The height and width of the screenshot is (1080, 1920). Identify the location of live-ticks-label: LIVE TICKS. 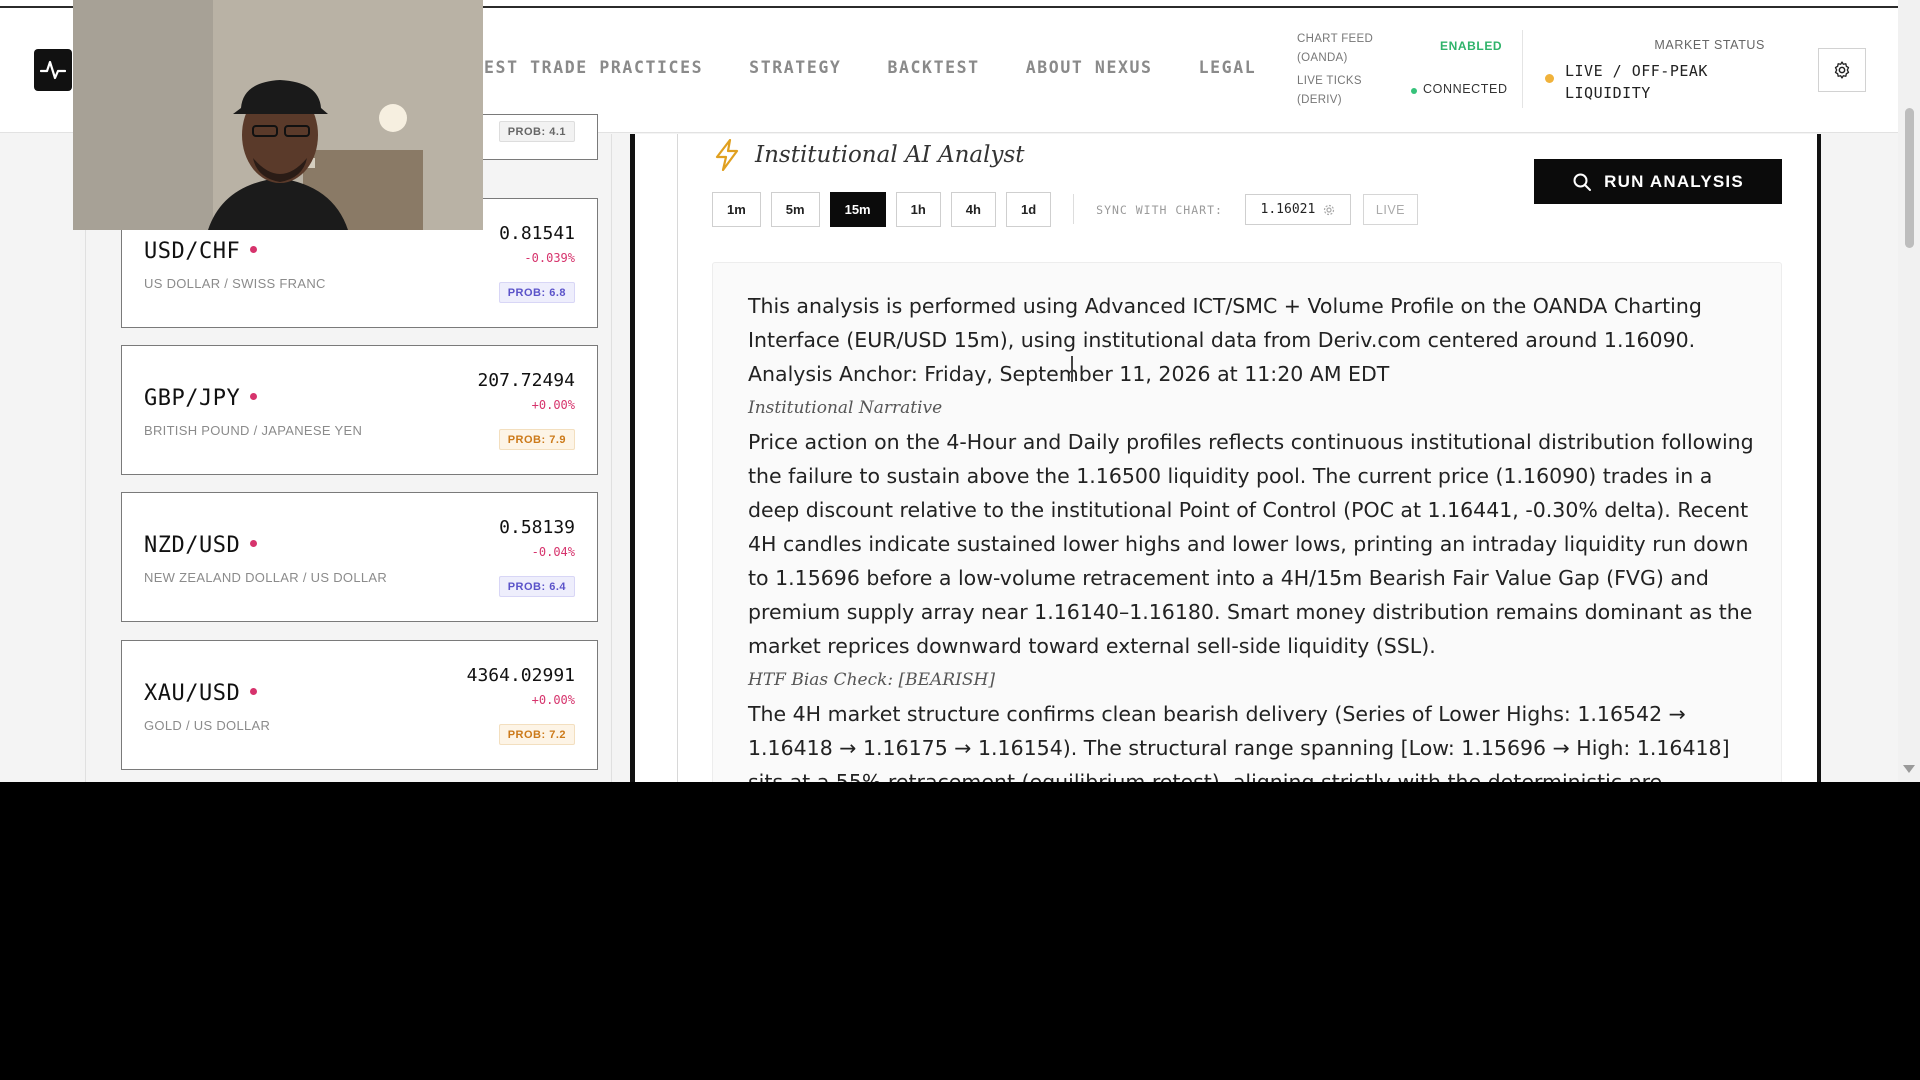
(1329, 81).